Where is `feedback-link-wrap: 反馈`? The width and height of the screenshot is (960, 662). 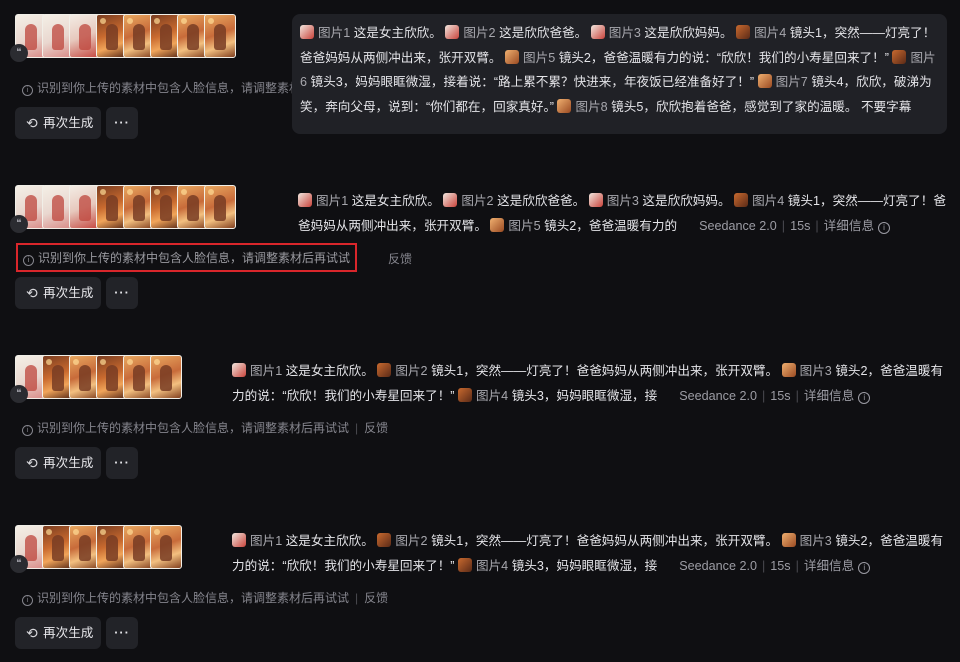
feedback-link-wrap: 反馈 is located at coordinates (400, 258).